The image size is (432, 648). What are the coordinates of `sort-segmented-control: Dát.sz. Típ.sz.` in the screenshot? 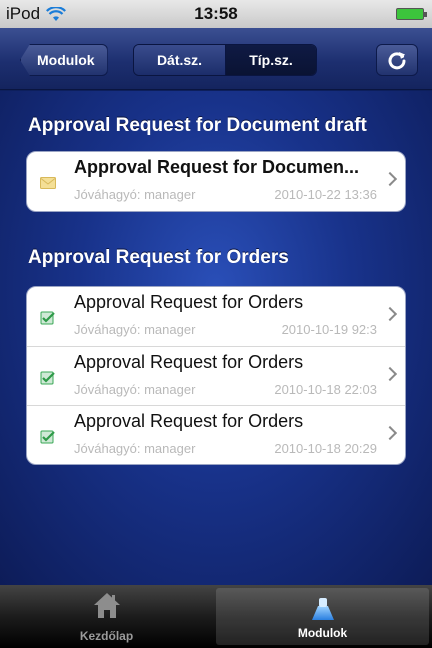 It's located at (225, 60).